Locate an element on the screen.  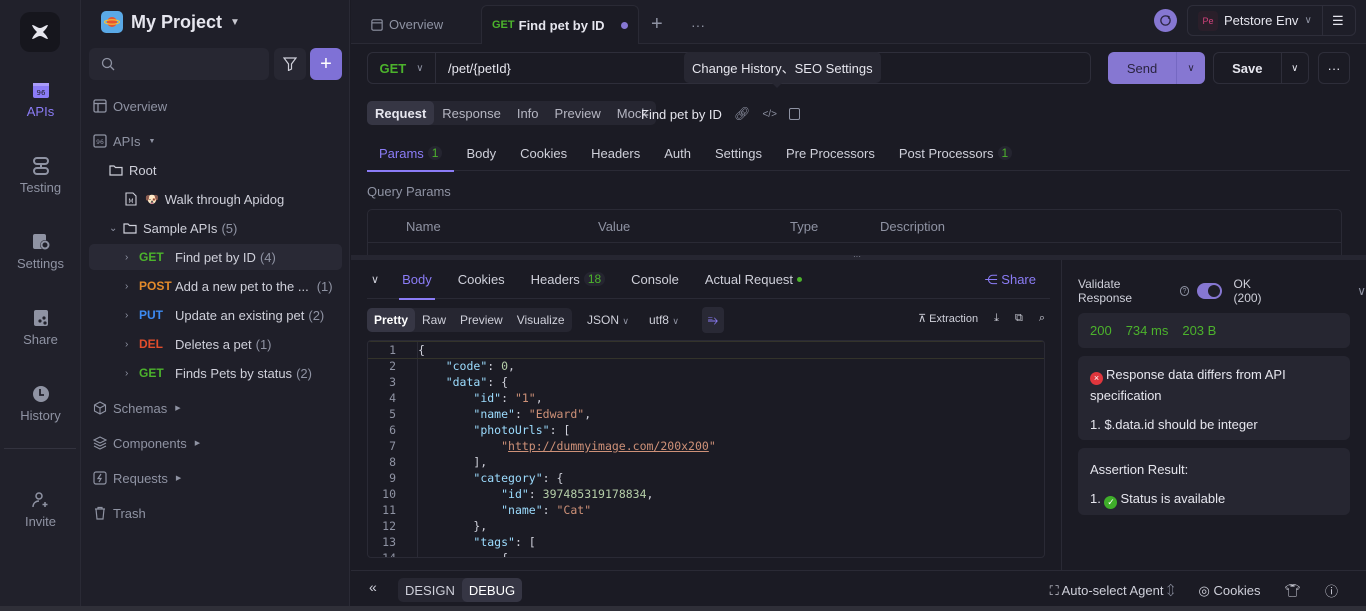
sidebar-item-requests: Requests ▶ is located at coordinates (219, 478).